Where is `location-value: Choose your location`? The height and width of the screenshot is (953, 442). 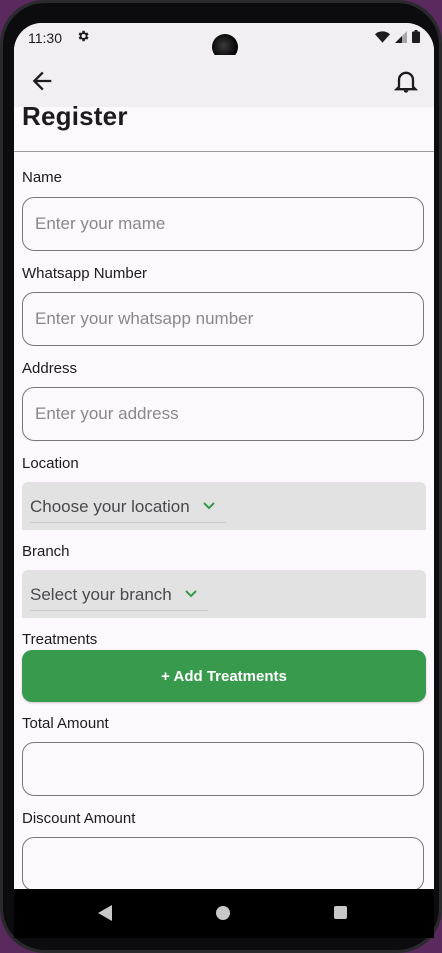
location-value: Choose your location is located at coordinates (110, 506).